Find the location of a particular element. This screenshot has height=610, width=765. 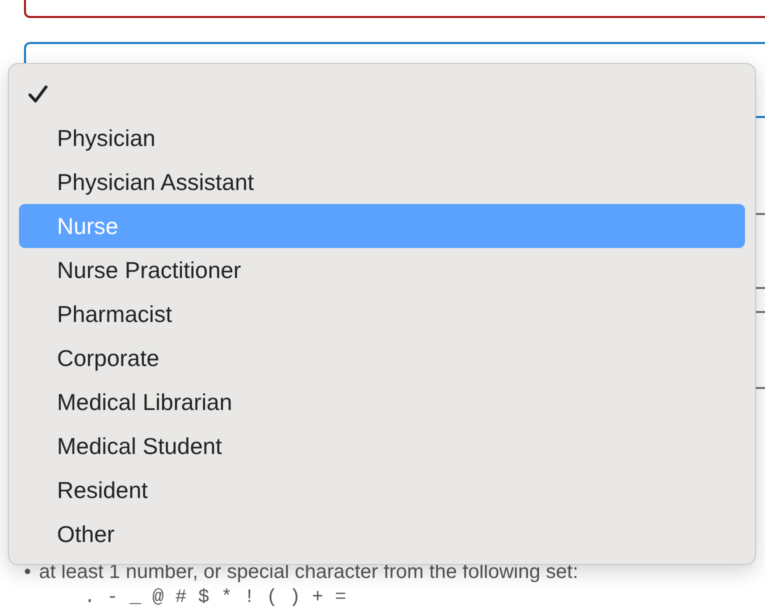

menu-item: Physician is located at coordinates (382, 138).